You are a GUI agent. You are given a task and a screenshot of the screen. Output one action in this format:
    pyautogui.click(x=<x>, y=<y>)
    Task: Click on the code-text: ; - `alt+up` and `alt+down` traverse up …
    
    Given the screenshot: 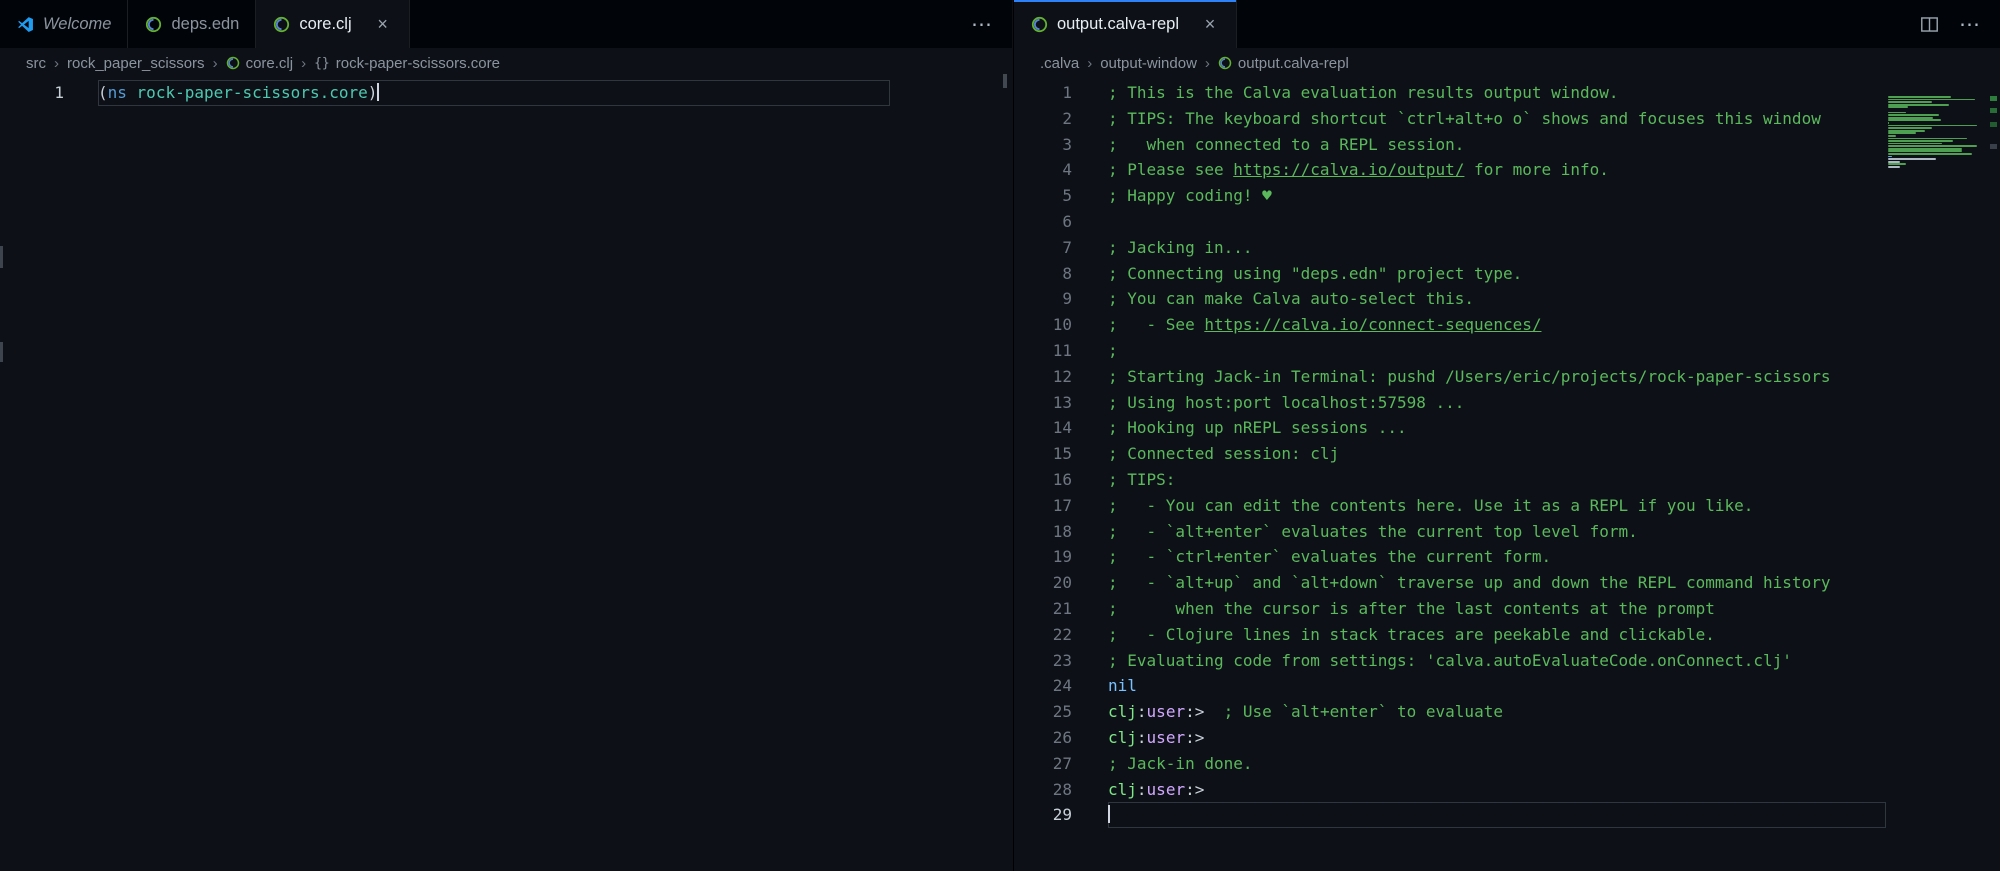 What is the action you would take?
    pyautogui.click(x=1497, y=583)
    